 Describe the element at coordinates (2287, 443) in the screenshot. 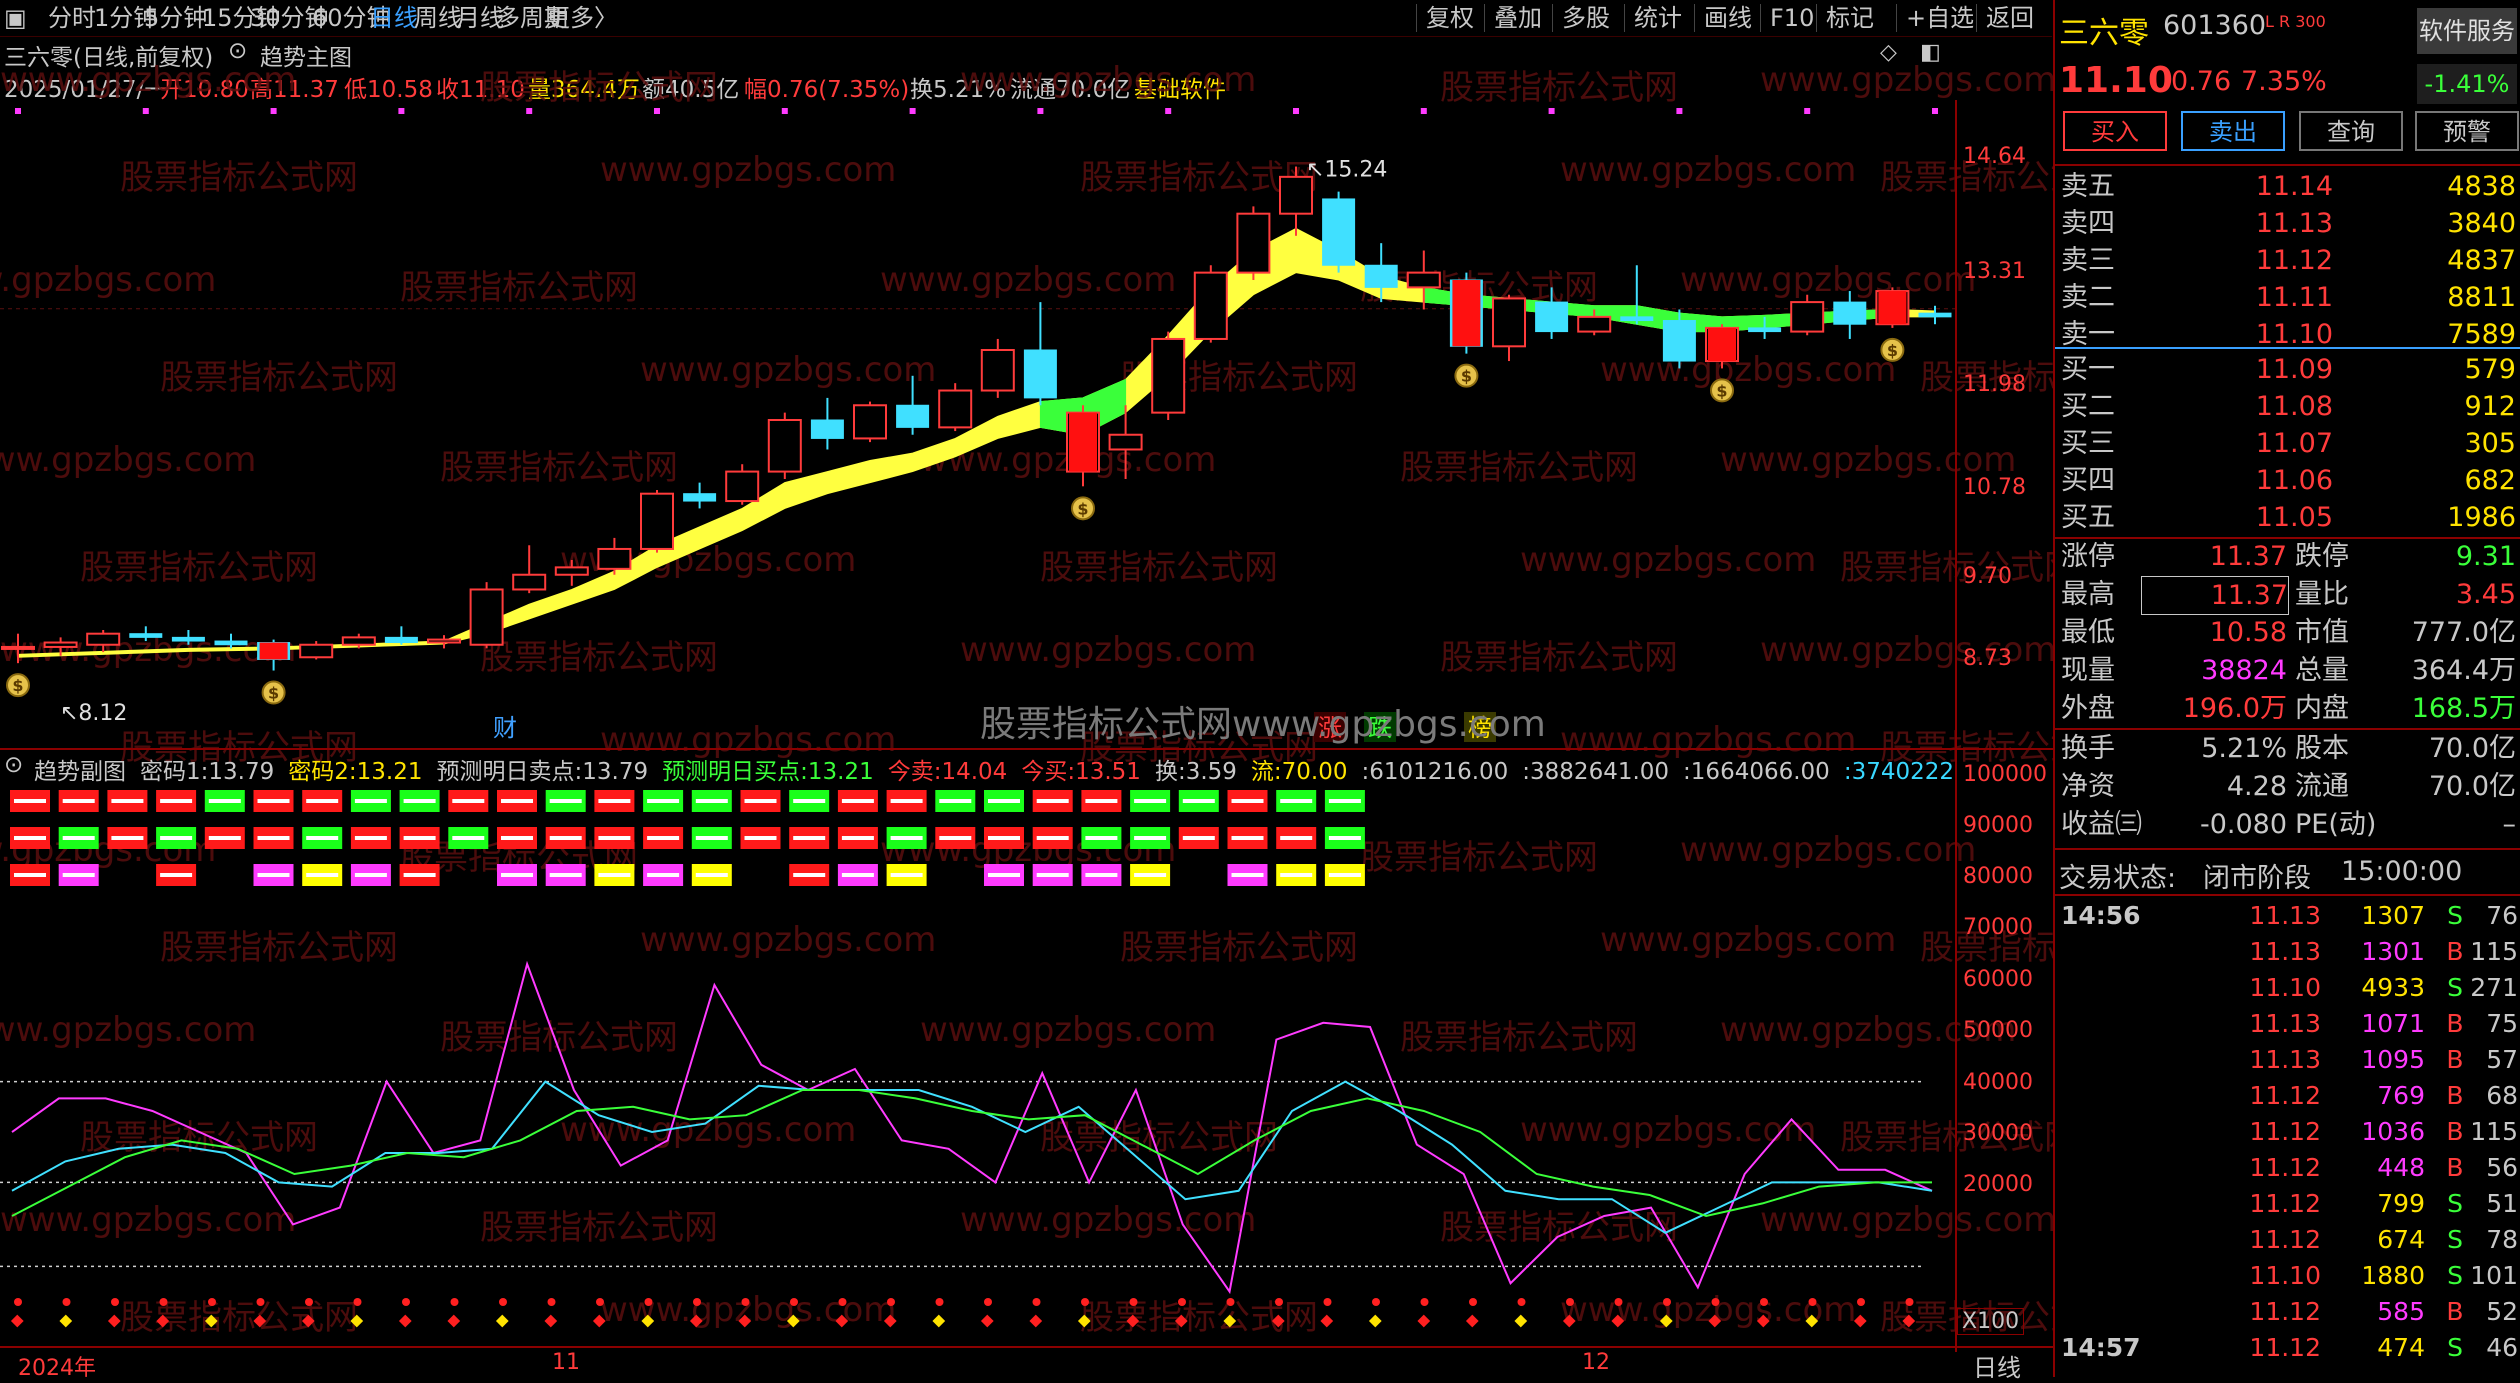

I see `bid-row: 买三 11.07 305` at that location.